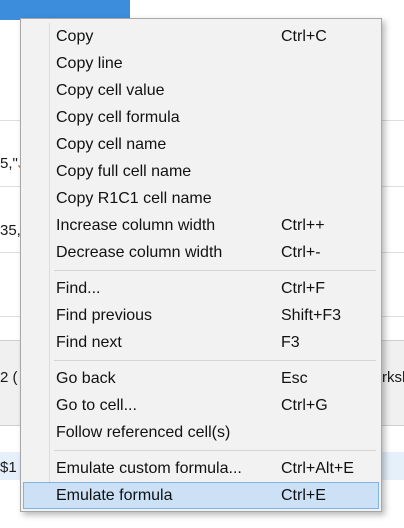  I want to click on menu-item-label: Decrease column width, so click(139, 252).